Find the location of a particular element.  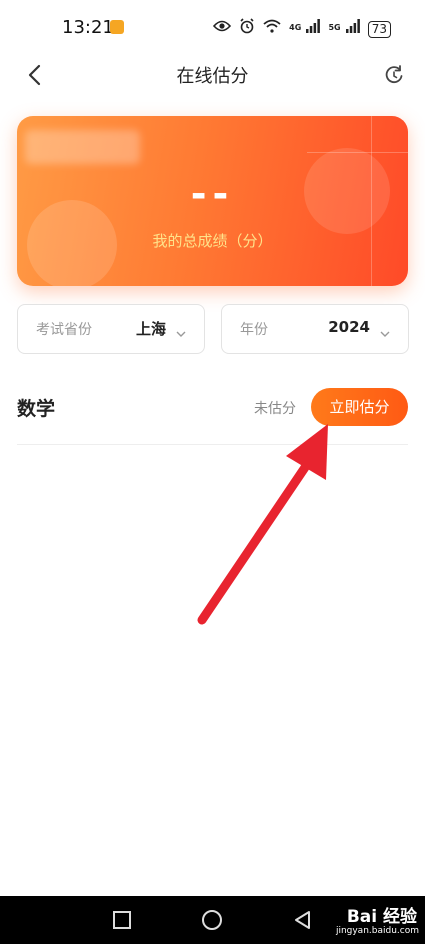

watermark-logo: Bai 经验 is located at coordinates (381, 917).